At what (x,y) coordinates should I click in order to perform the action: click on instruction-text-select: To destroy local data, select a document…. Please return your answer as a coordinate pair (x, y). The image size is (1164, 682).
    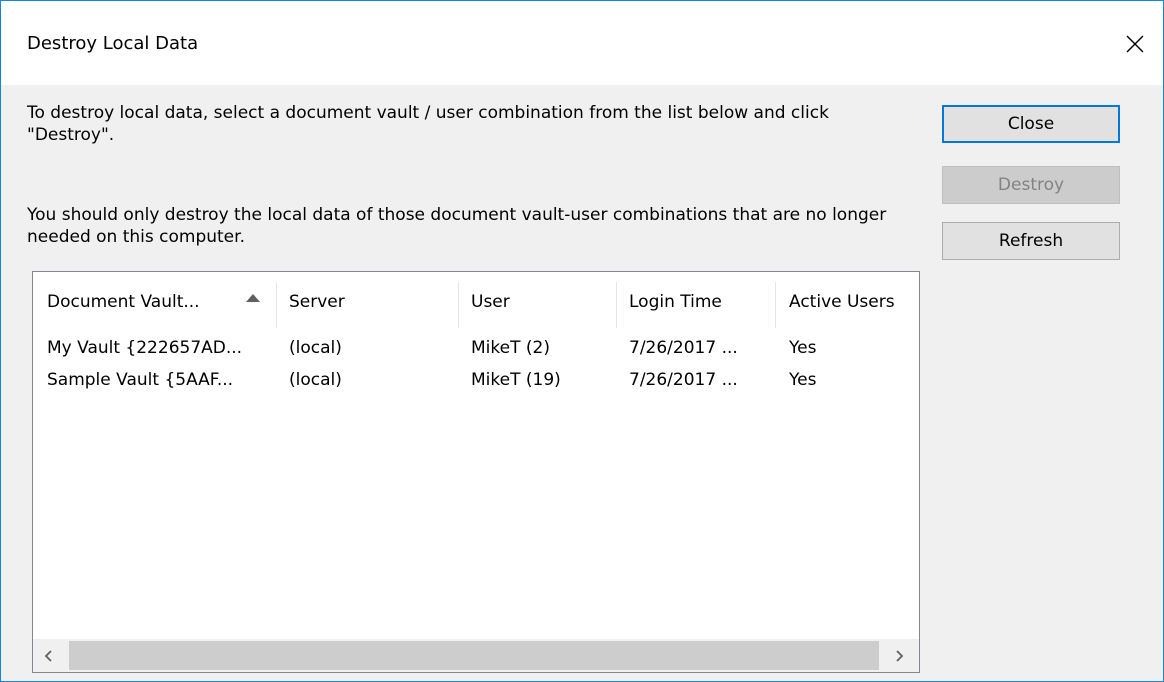
    Looking at the image, I should click on (428, 124).